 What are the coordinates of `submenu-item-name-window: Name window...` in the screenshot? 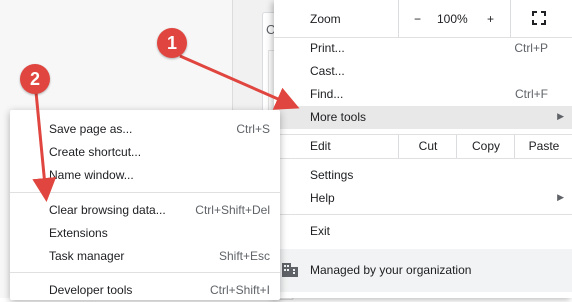 It's located at (145, 175).